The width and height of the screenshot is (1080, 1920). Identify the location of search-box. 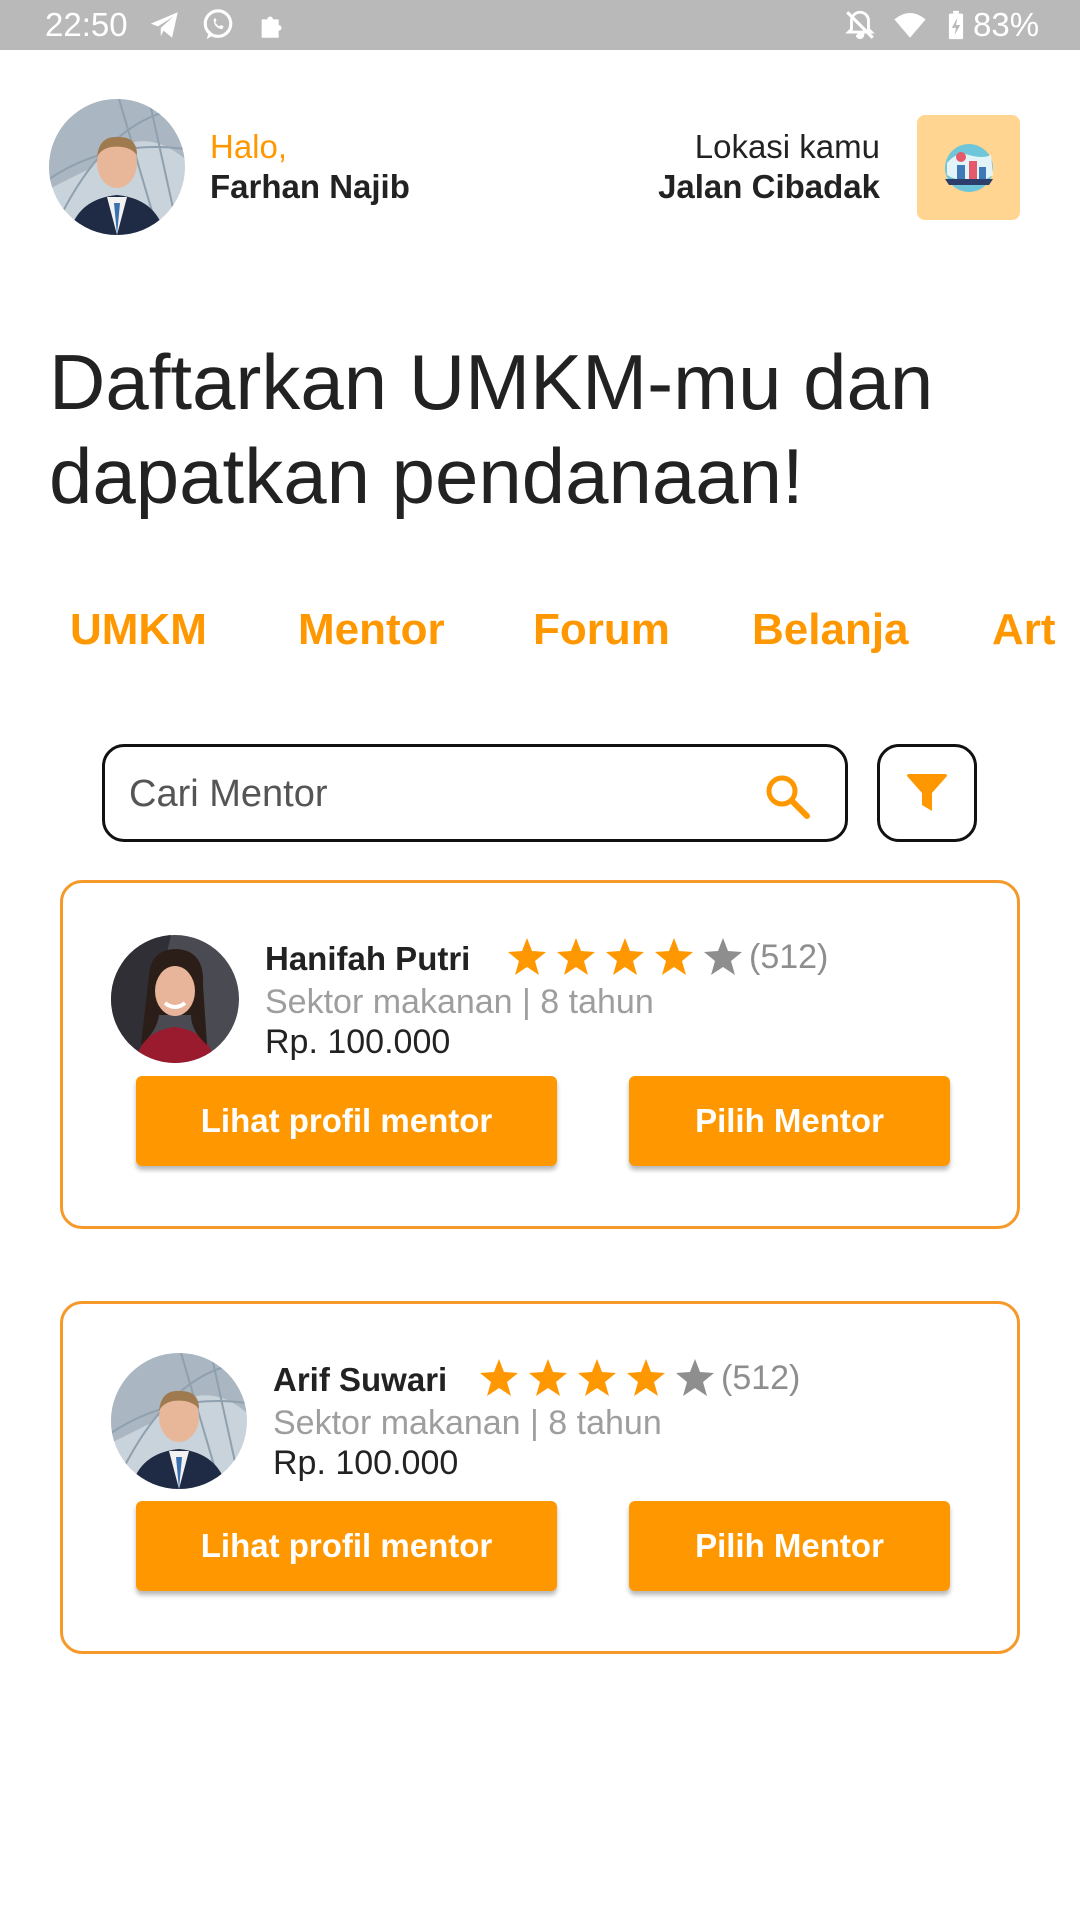
(475, 793).